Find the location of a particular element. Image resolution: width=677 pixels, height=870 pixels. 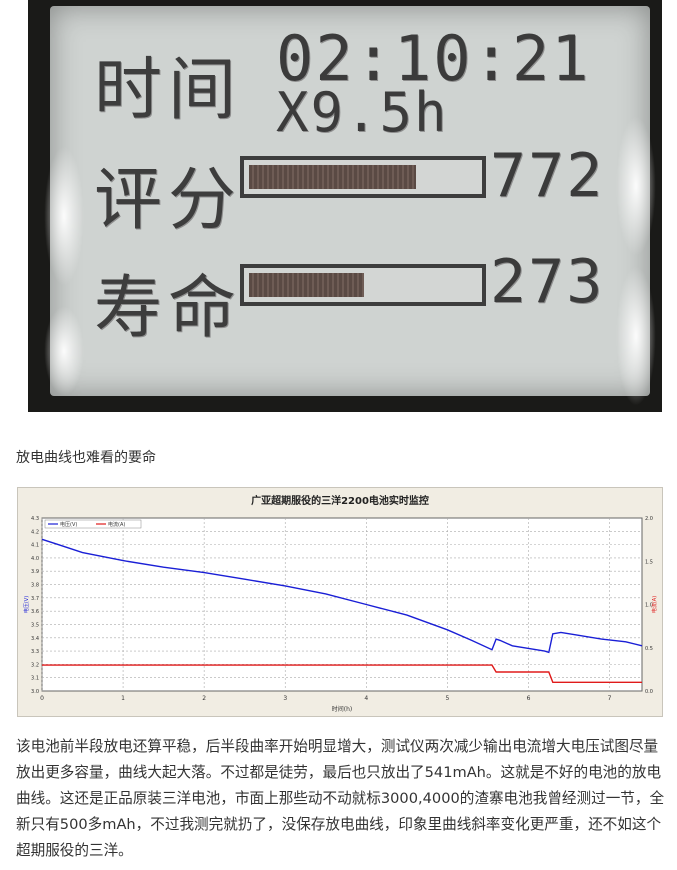

y-left-tick-label: 4.2 is located at coordinates (35, 532).